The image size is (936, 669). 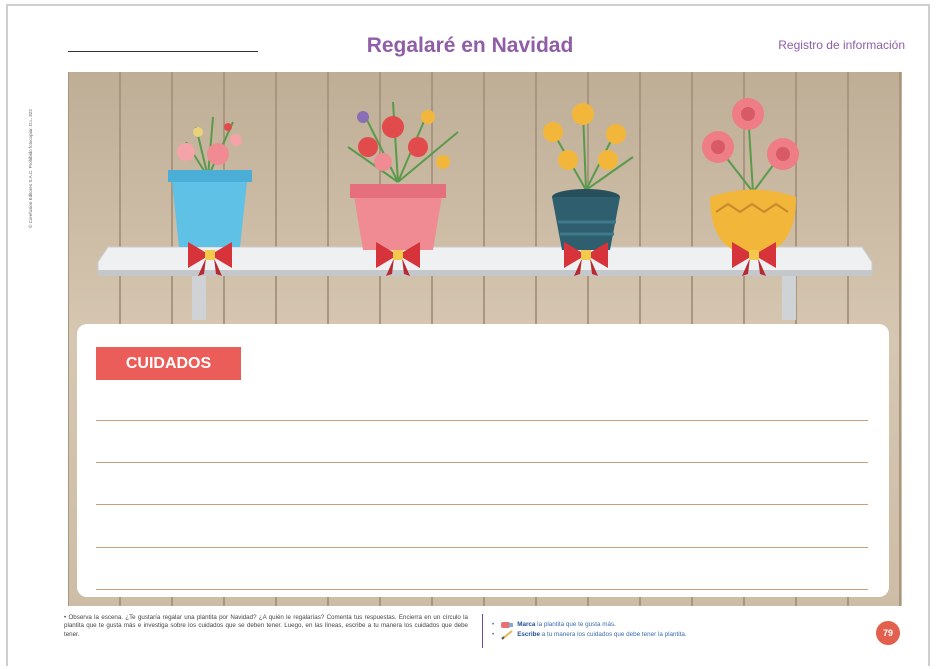 I want to click on pencil-icon, so click(x=507, y=635).